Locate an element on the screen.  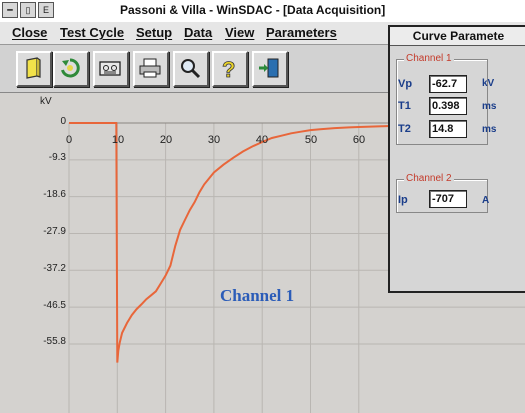
x-tick-label: 10 is located at coordinates (118, 140).